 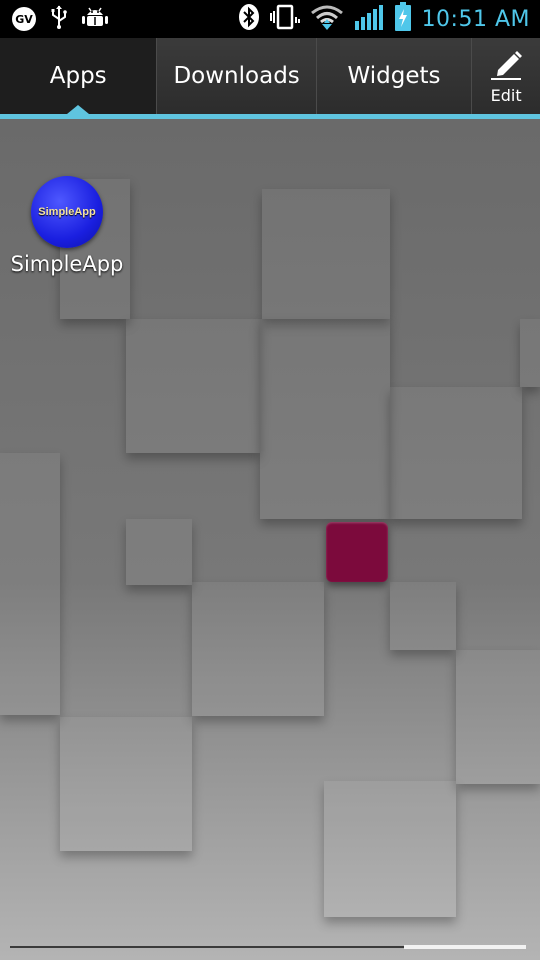 I want to click on vibrate-icon, so click(x=284, y=19).